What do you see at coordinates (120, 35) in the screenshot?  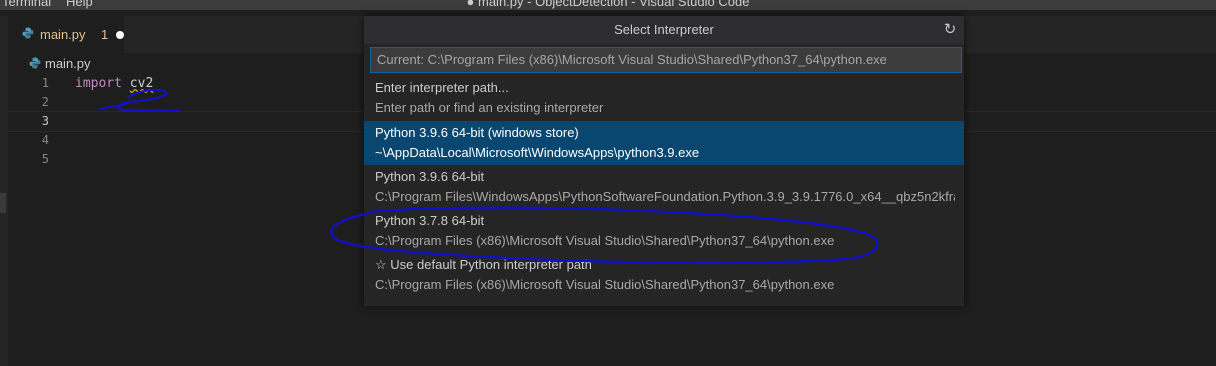 I see `unsaved-dot-icon` at bounding box center [120, 35].